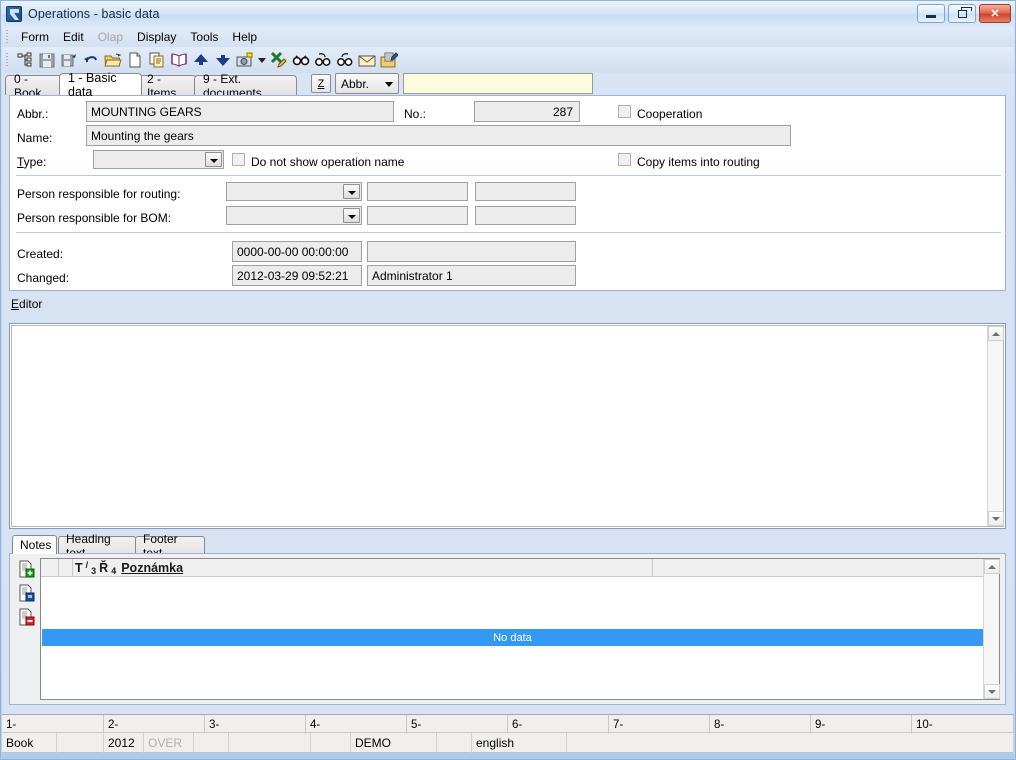  I want to click on abbr-field: MOUNTING GEARS, so click(240, 111).